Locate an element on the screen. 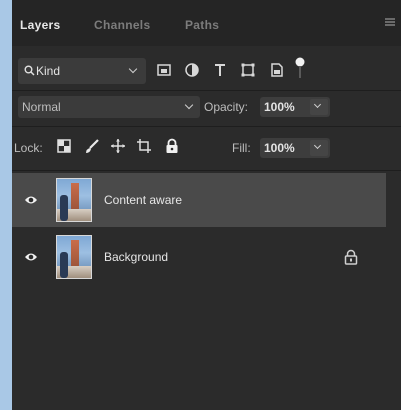 The height and width of the screenshot is (410, 401). filter-kind-select: Kind is located at coordinates (82, 71).